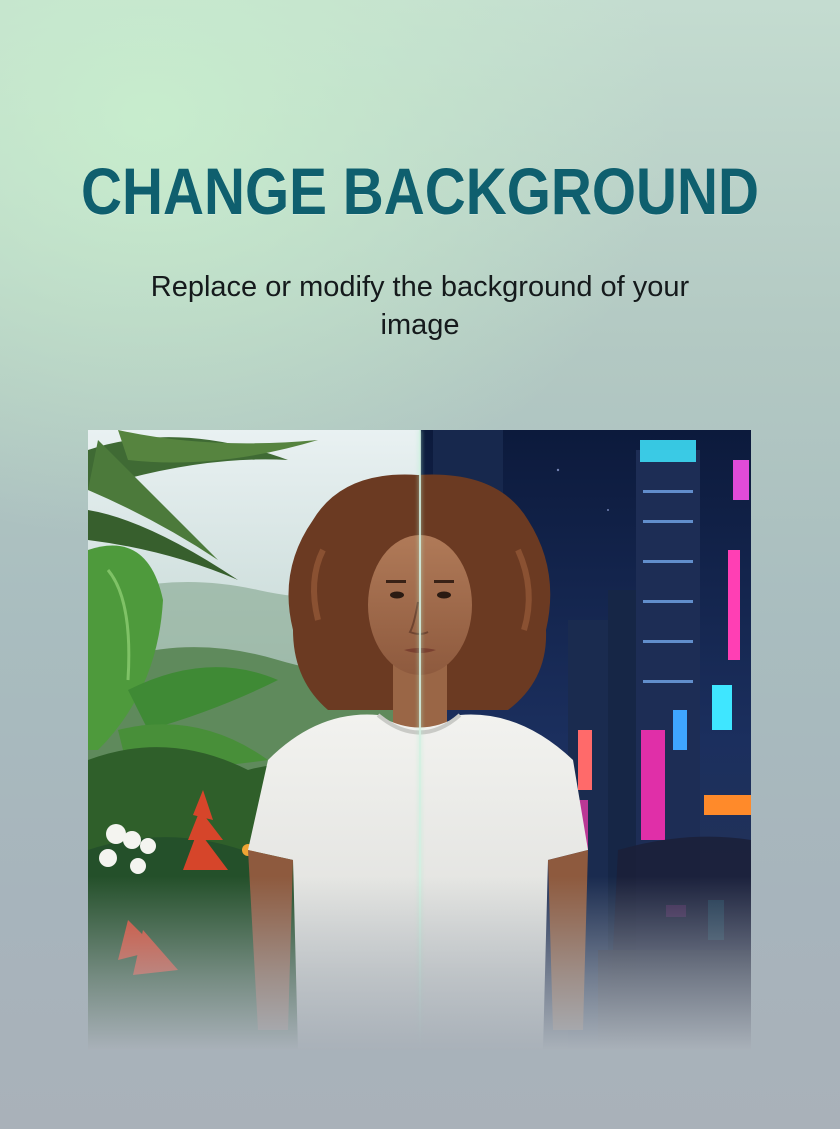  I want to click on page-title: CHANGE BACKGROUND, so click(420, 191).